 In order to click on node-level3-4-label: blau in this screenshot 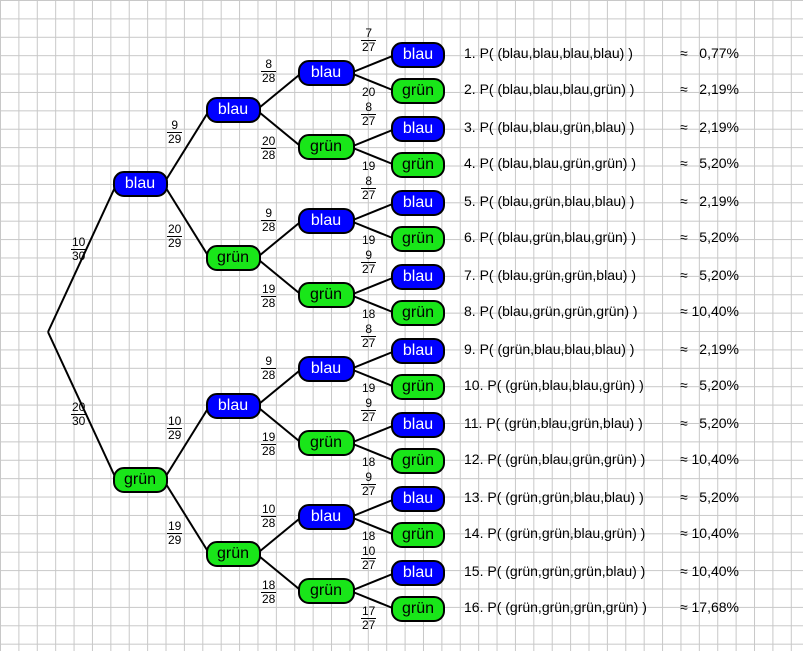, I will do `click(326, 368)`.